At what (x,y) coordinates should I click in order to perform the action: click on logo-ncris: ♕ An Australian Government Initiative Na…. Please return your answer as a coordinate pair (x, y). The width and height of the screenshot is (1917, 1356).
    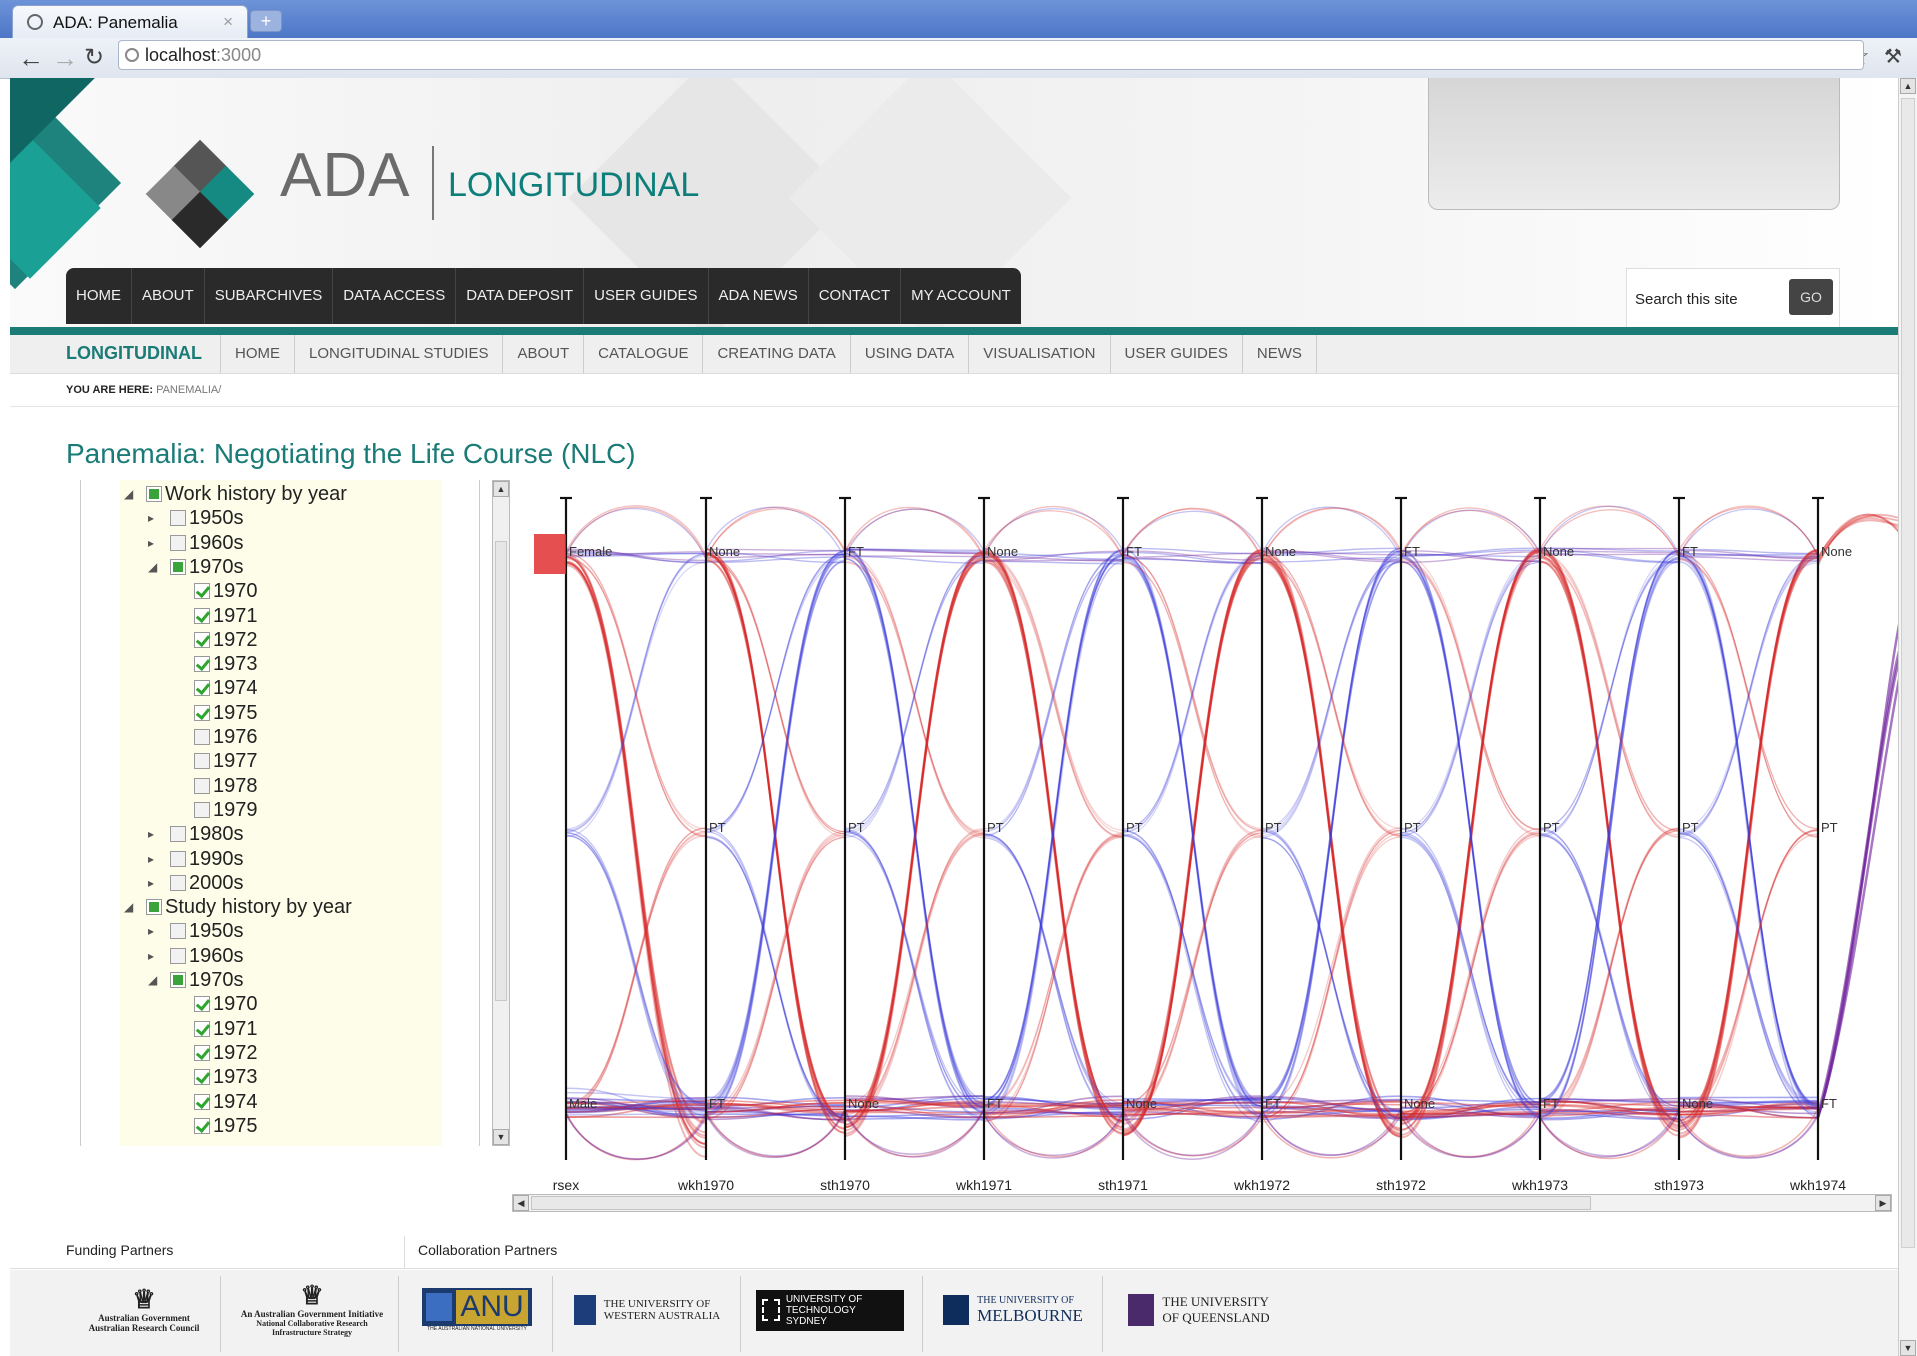
    Looking at the image, I should click on (312, 1310).